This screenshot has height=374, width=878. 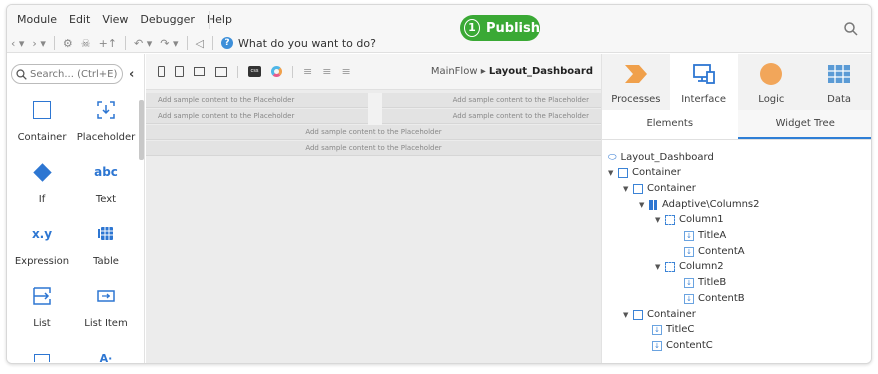 What do you see at coordinates (200, 43) in the screenshot?
I see `announce-icon: ◁` at bounding box center [200, 43].